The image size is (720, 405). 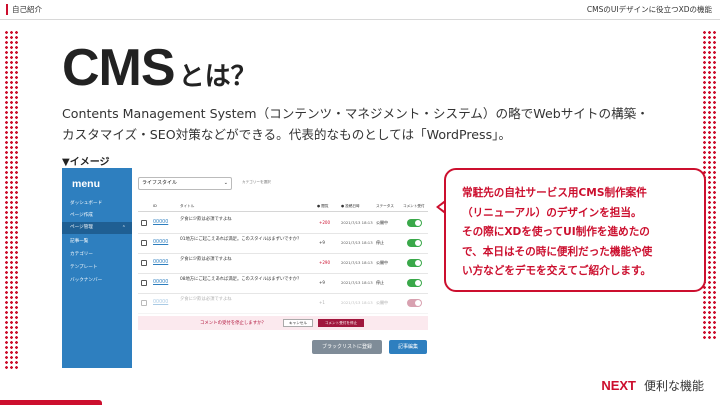 What do you see at coordinates (557, 271) in the screenshot?
I see `callout-line: い方などをデモを交えてご紹介します。` at bounding box center [557, 271].